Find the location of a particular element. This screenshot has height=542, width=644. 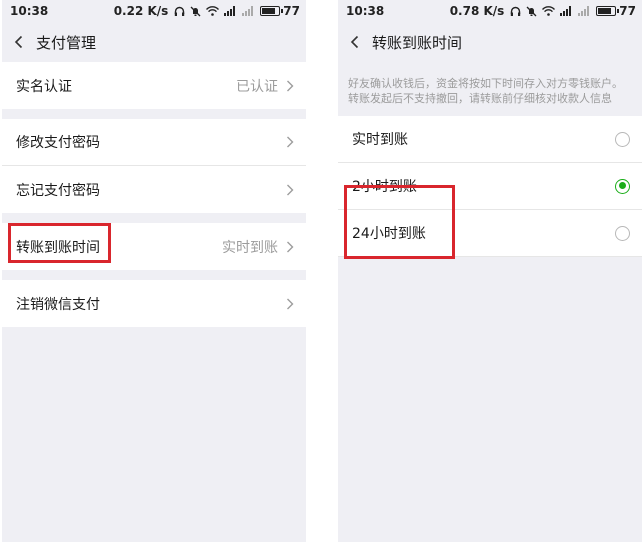

status-bar: 10:38 0.78 K/s 77 is located at coordinates (490, 11).